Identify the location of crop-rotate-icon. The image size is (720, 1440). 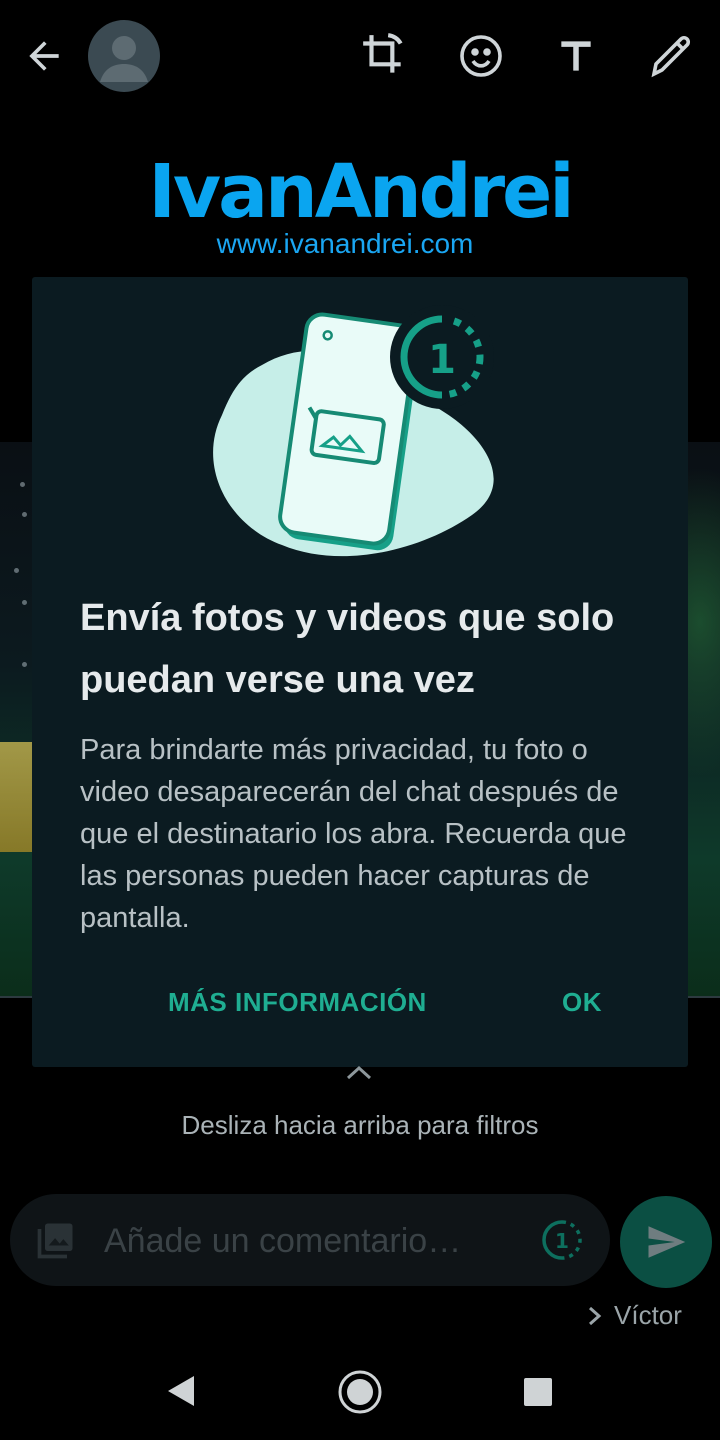
(384, 56).